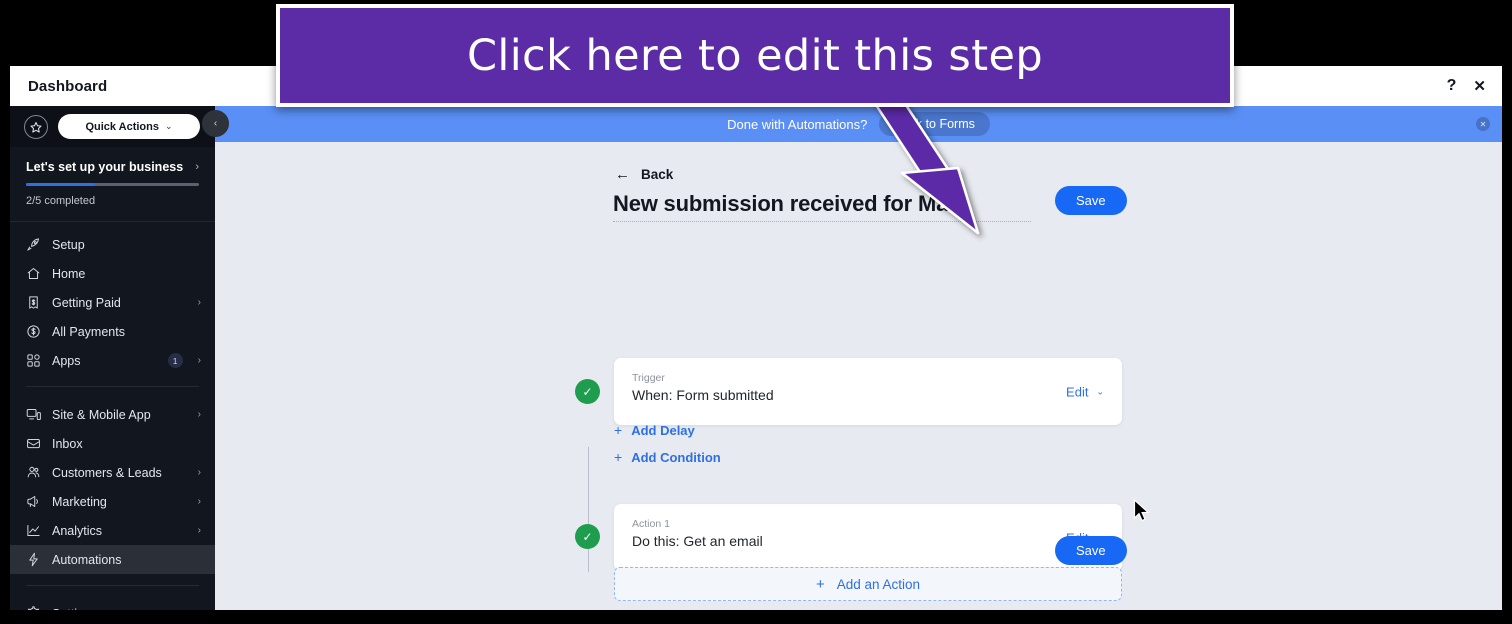  What do you see at coordinates (67, 443) in the screenshot?
I see `sidebar-item-label: Inbox` at bounding box center [67, 443].